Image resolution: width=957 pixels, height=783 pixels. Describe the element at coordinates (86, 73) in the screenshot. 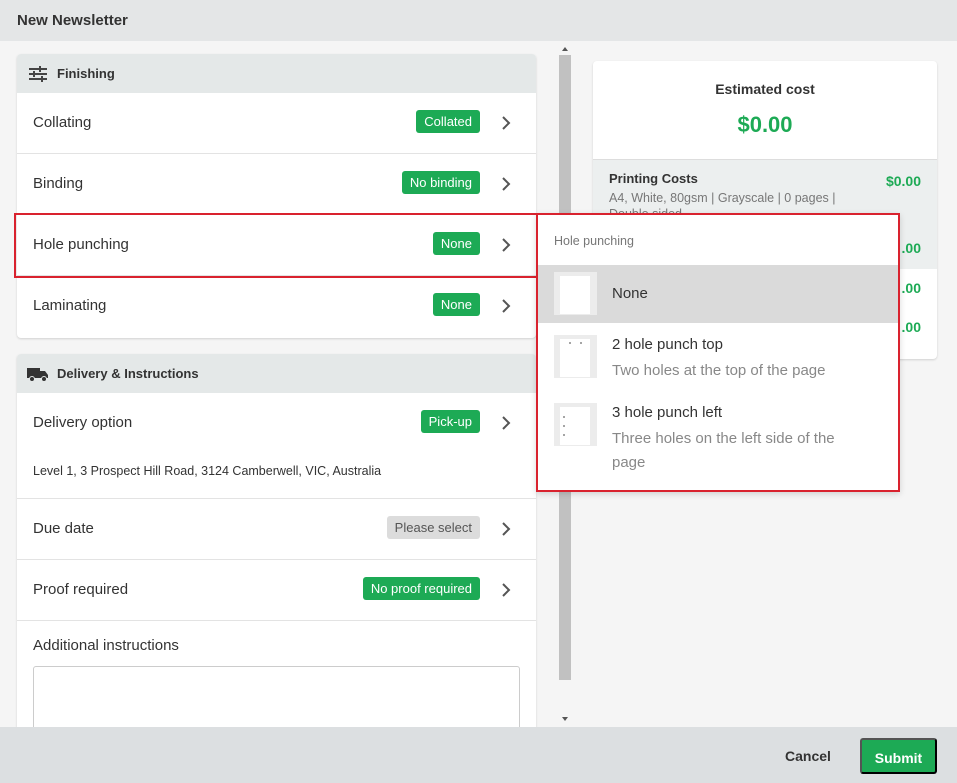

I see `finishing-title: Finishing` at that location.